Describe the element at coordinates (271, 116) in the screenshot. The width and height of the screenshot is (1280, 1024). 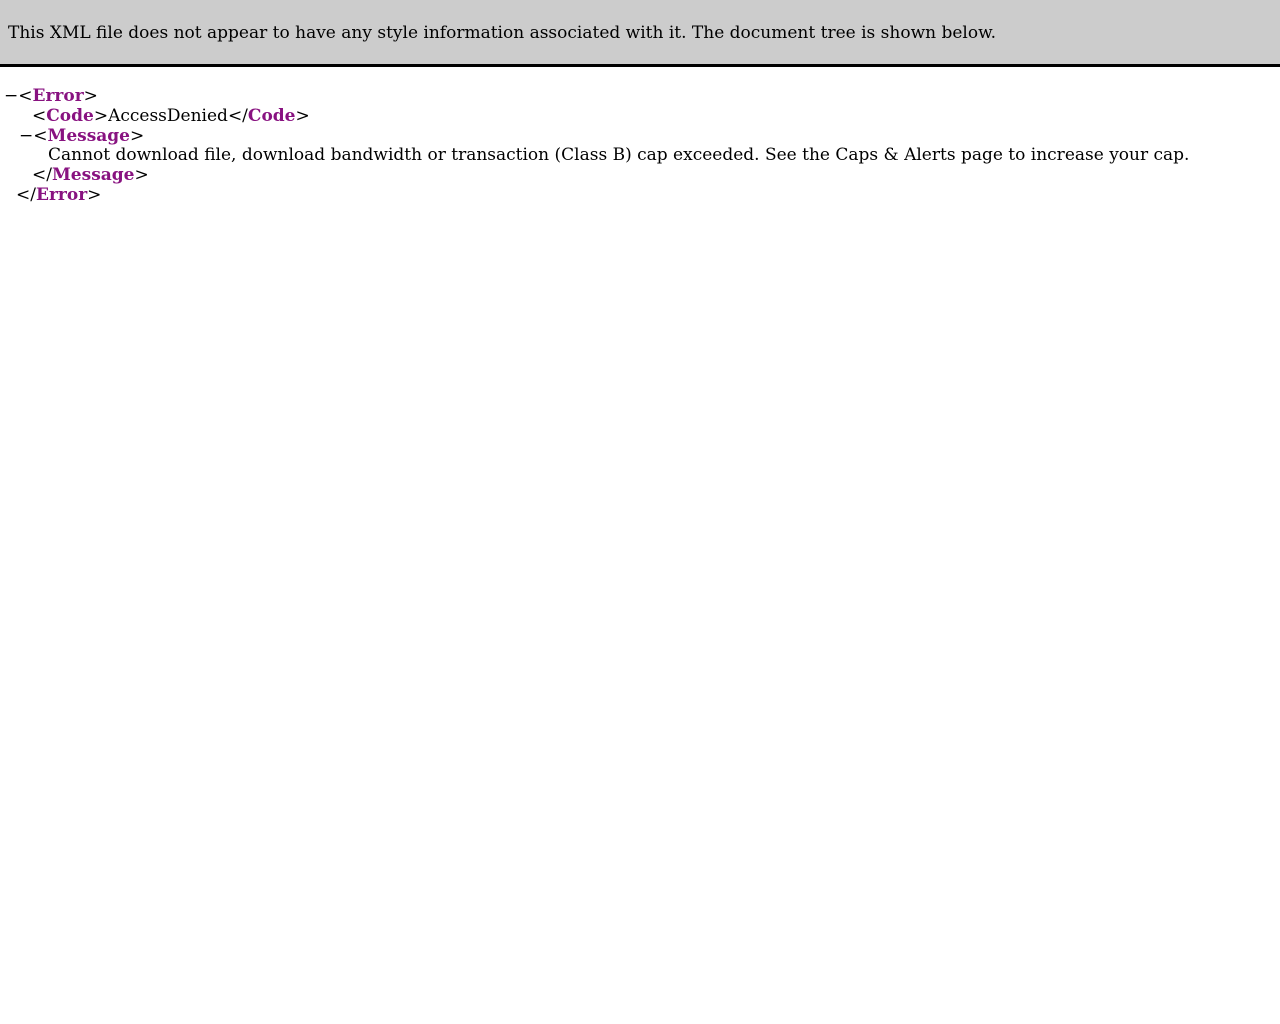
I see `code-end-tag-name: Code` at that location.